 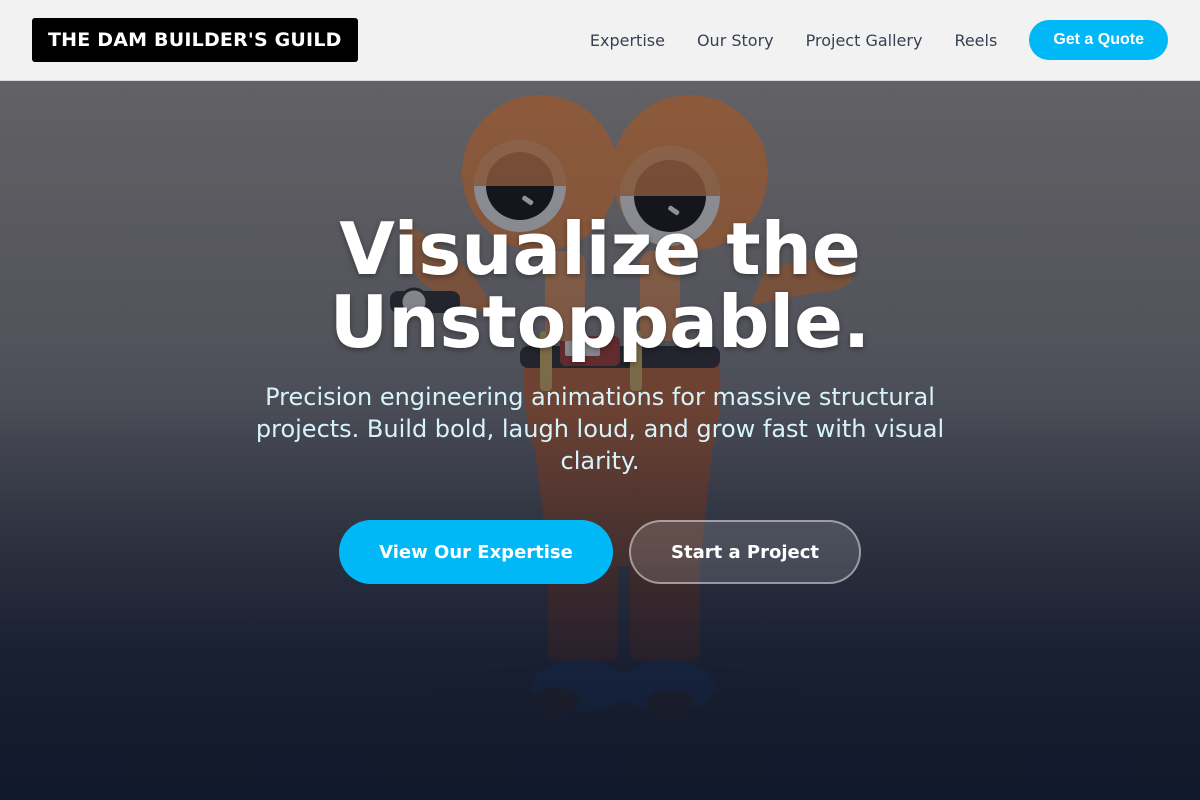 What do you see at coordinates (735, 40) in the screenshot?
I see `nav-link-our-story: Our Story` at bounding box center [735, 40].